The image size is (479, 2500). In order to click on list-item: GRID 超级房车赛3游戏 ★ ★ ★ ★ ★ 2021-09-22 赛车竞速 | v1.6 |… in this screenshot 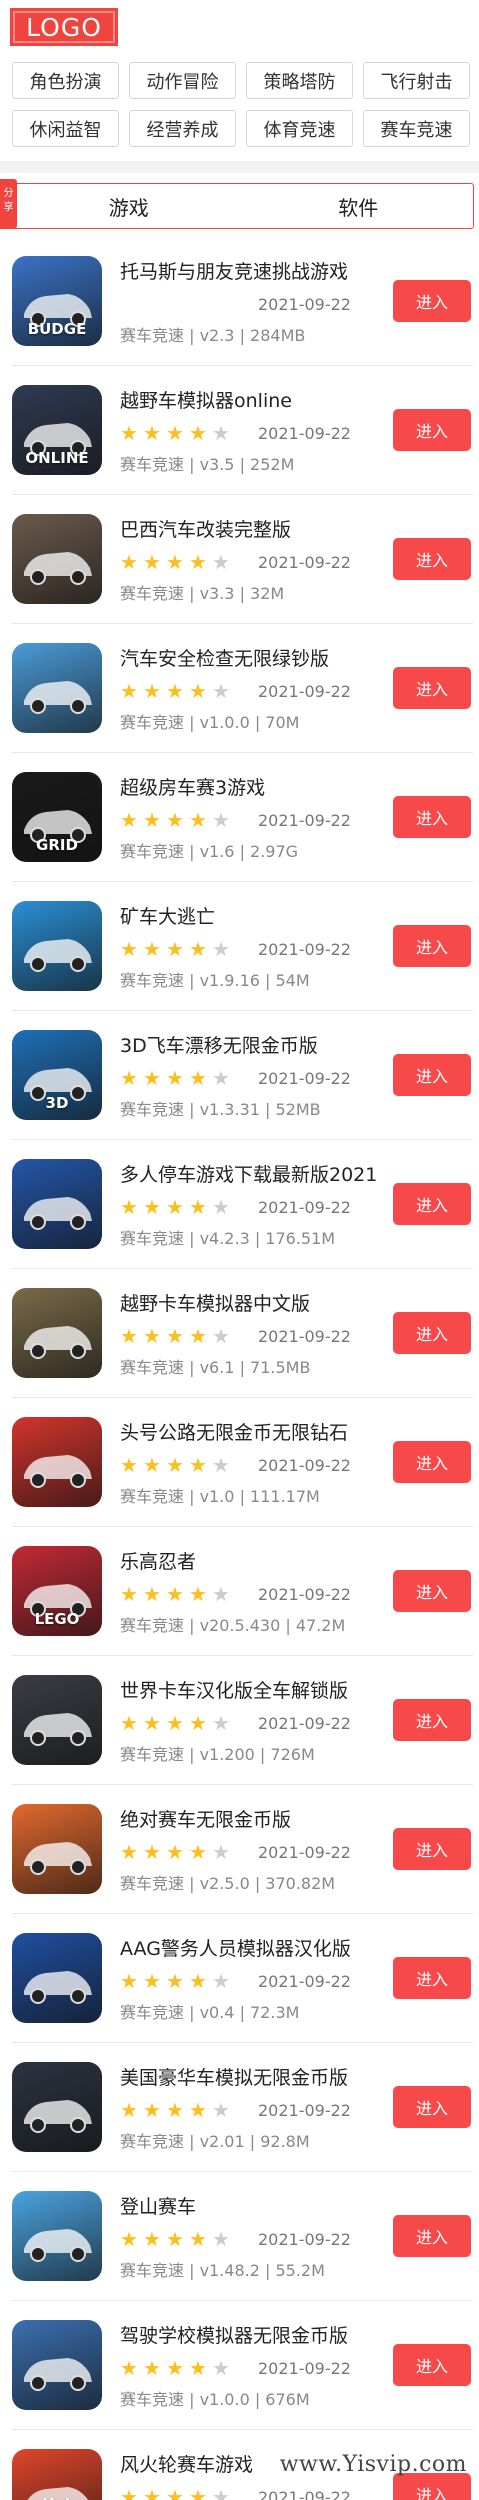, I will do `click(242, 817)`.